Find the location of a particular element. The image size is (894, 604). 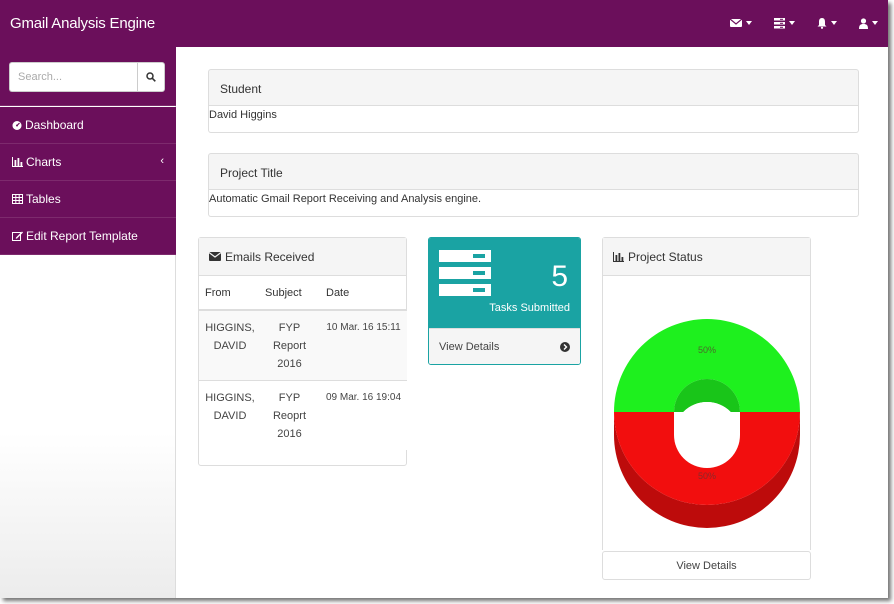

top-navbar: Gmail Analysis Engine is located at coordinates (444, 23).